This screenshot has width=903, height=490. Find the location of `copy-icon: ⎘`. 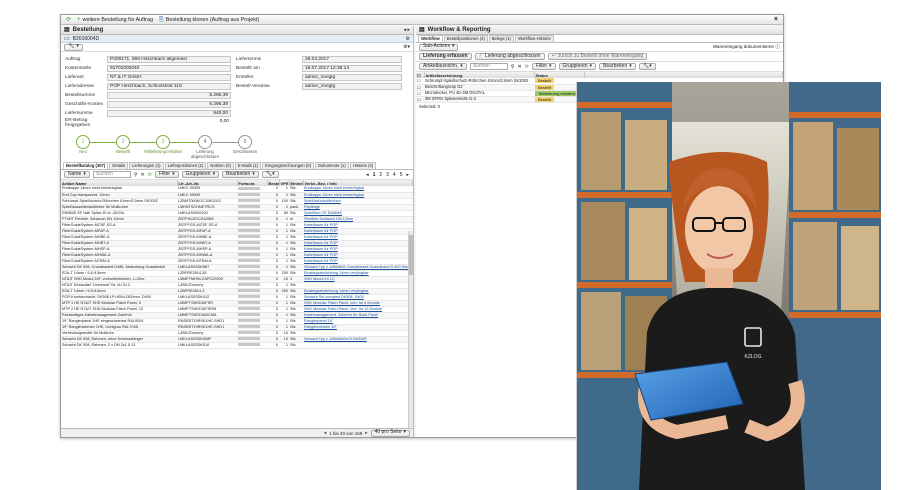

copy-icon: ⎘ is located at coordinates (161, 19).